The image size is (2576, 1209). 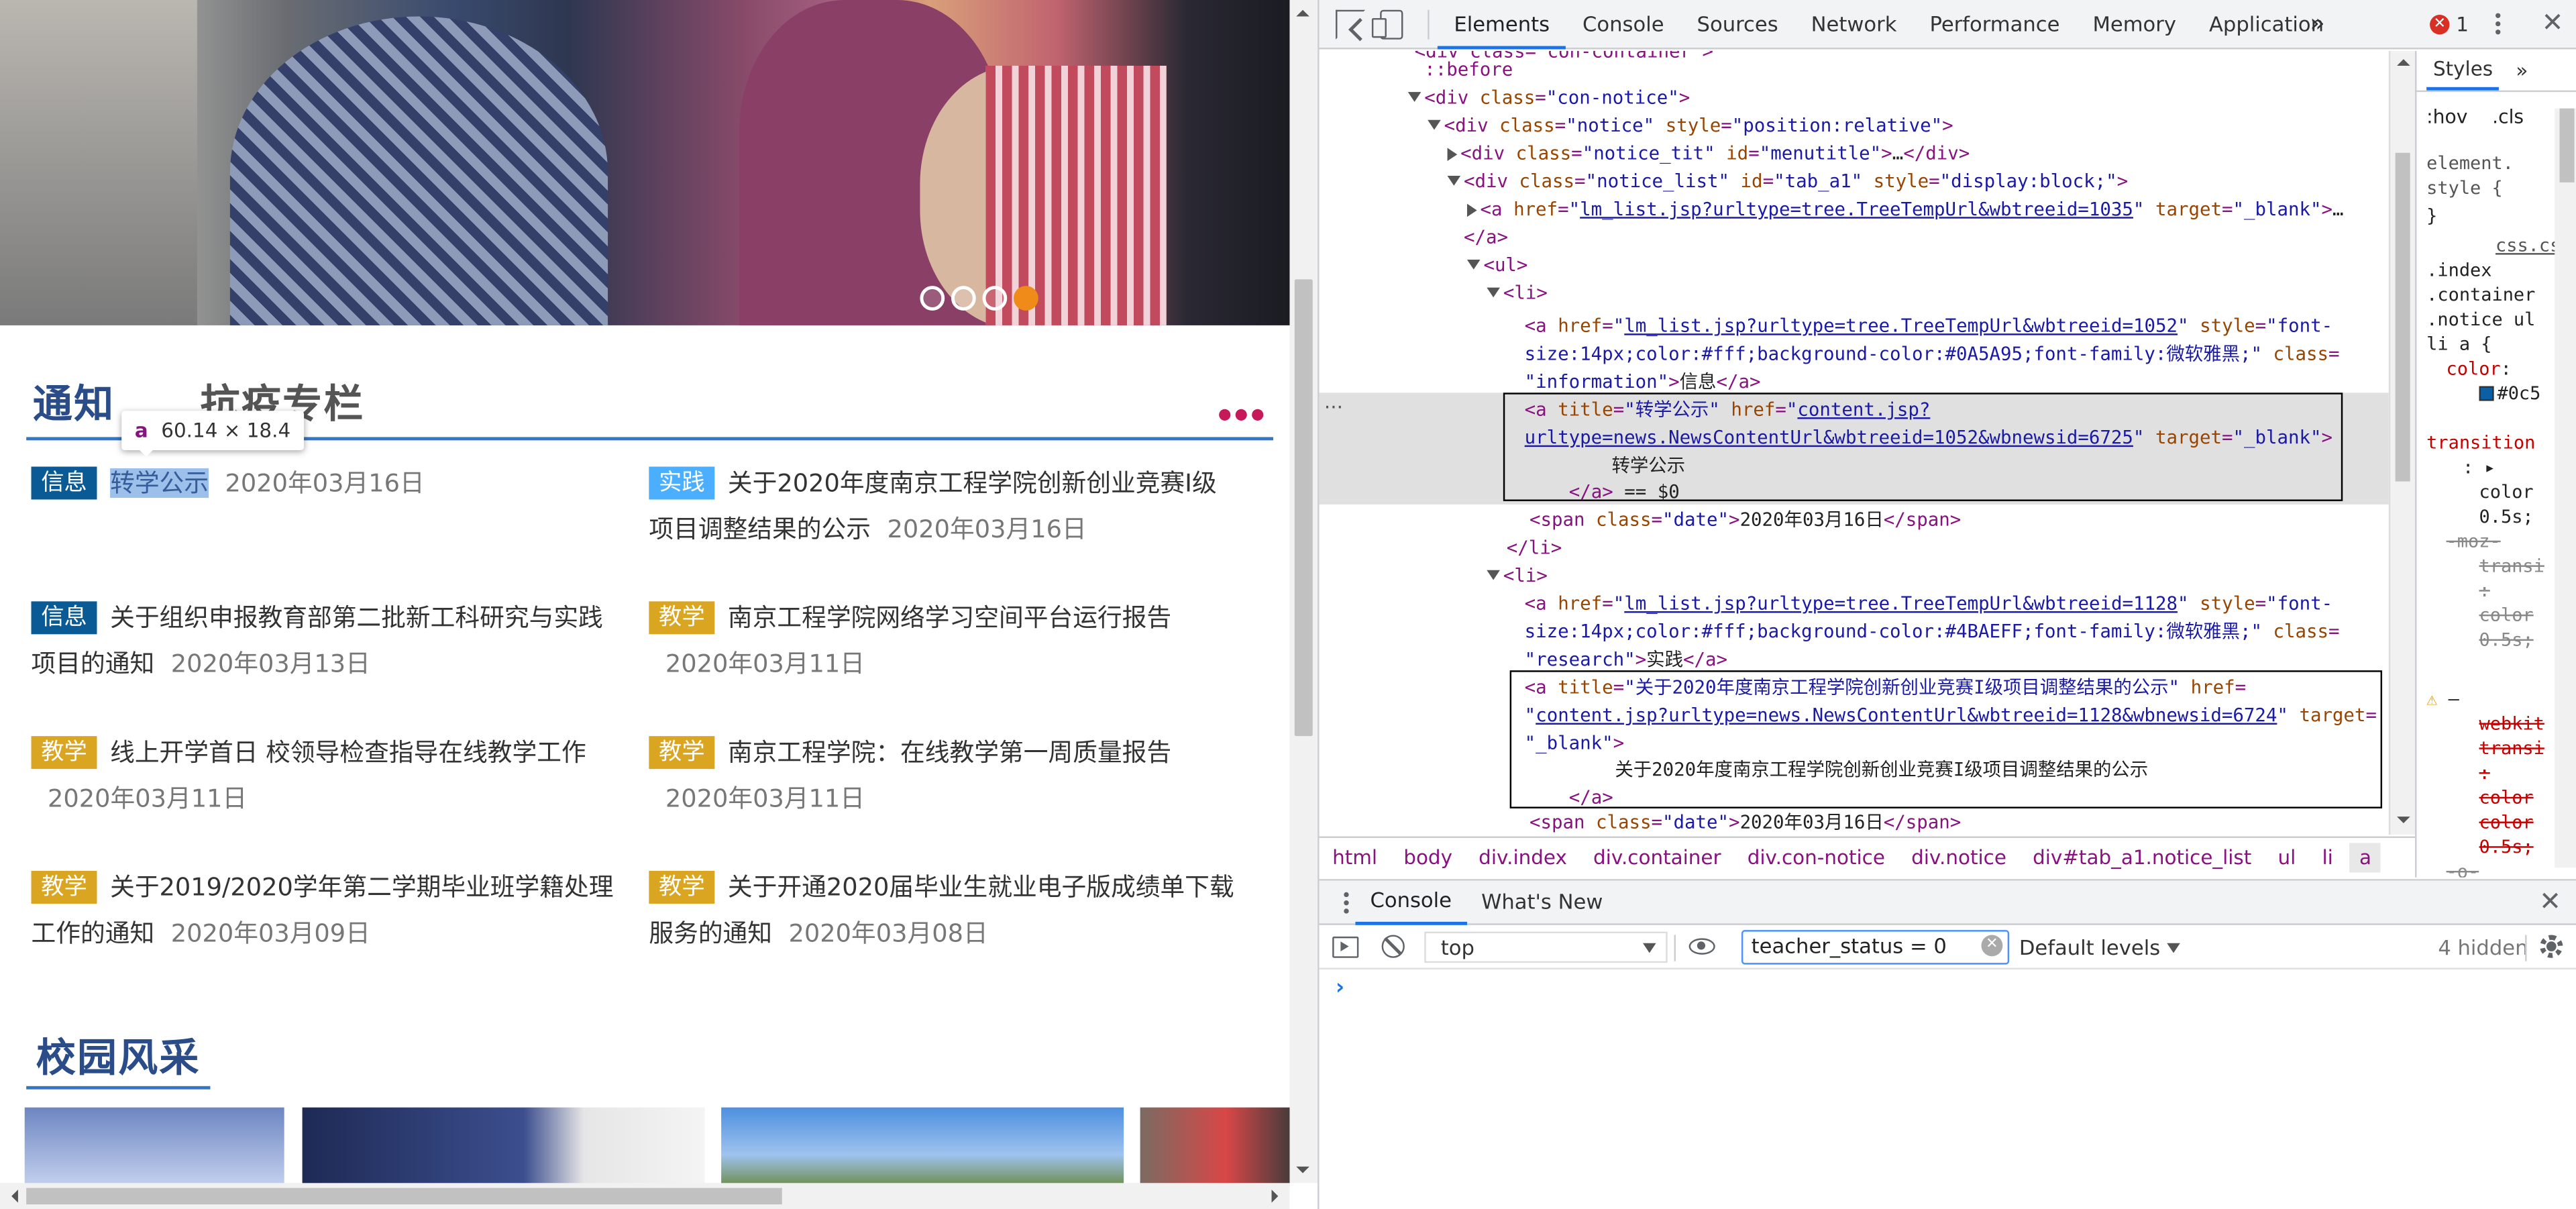 I want to click on console-sidebar-icon, so click(x=1345, y=947).